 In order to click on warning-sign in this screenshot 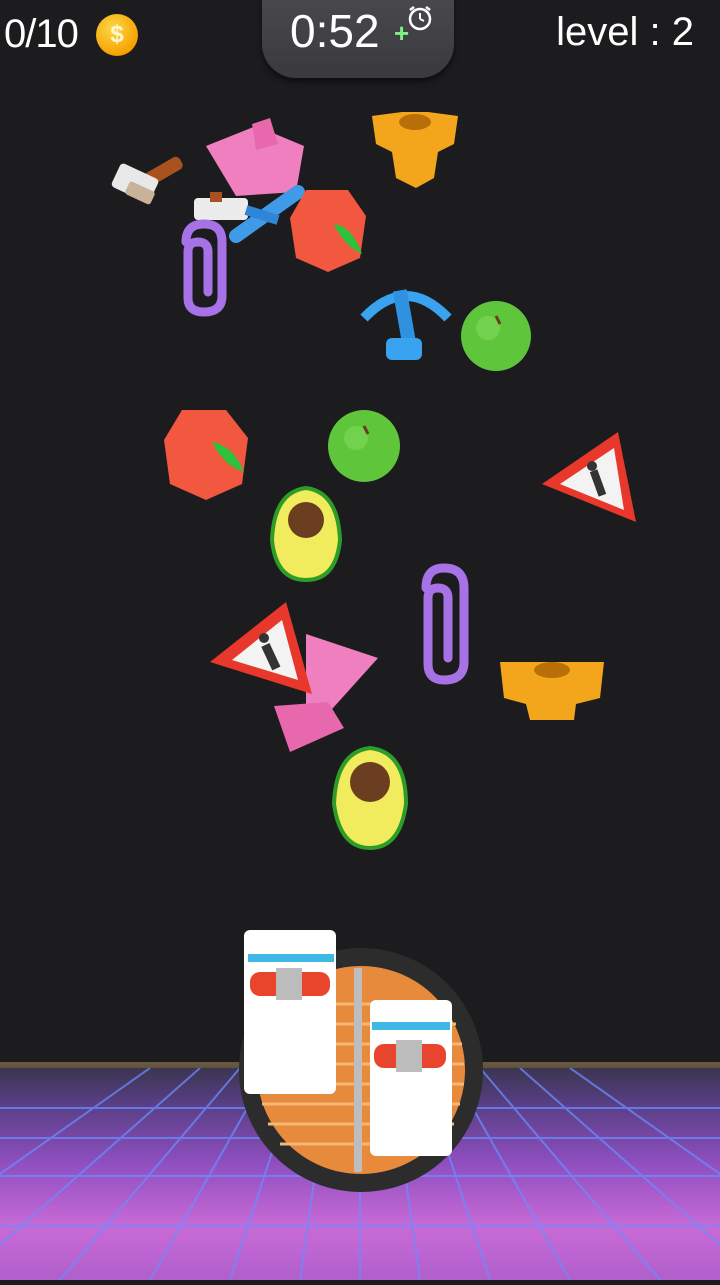, I will do `click(588, 480)`.